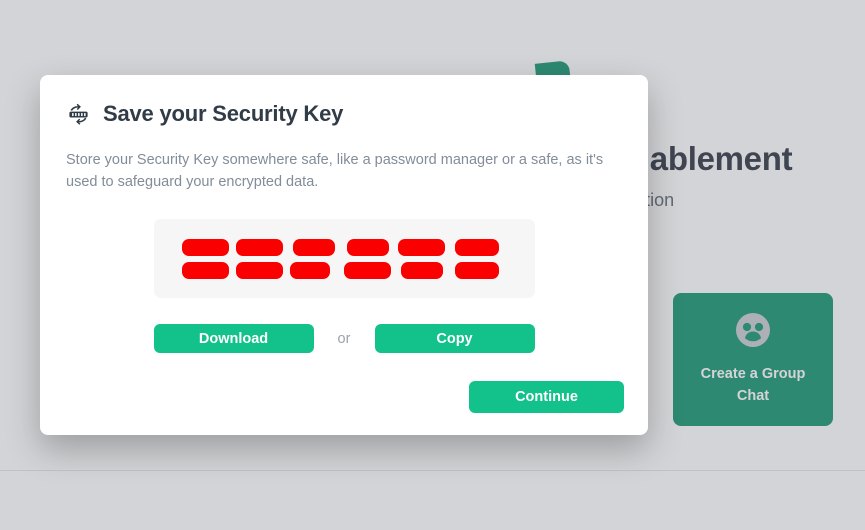 This screenshot has width=865, height=530. Describe the element at coordinates (233, 339) in the screenshot. I see `download-button: Download` at that location.